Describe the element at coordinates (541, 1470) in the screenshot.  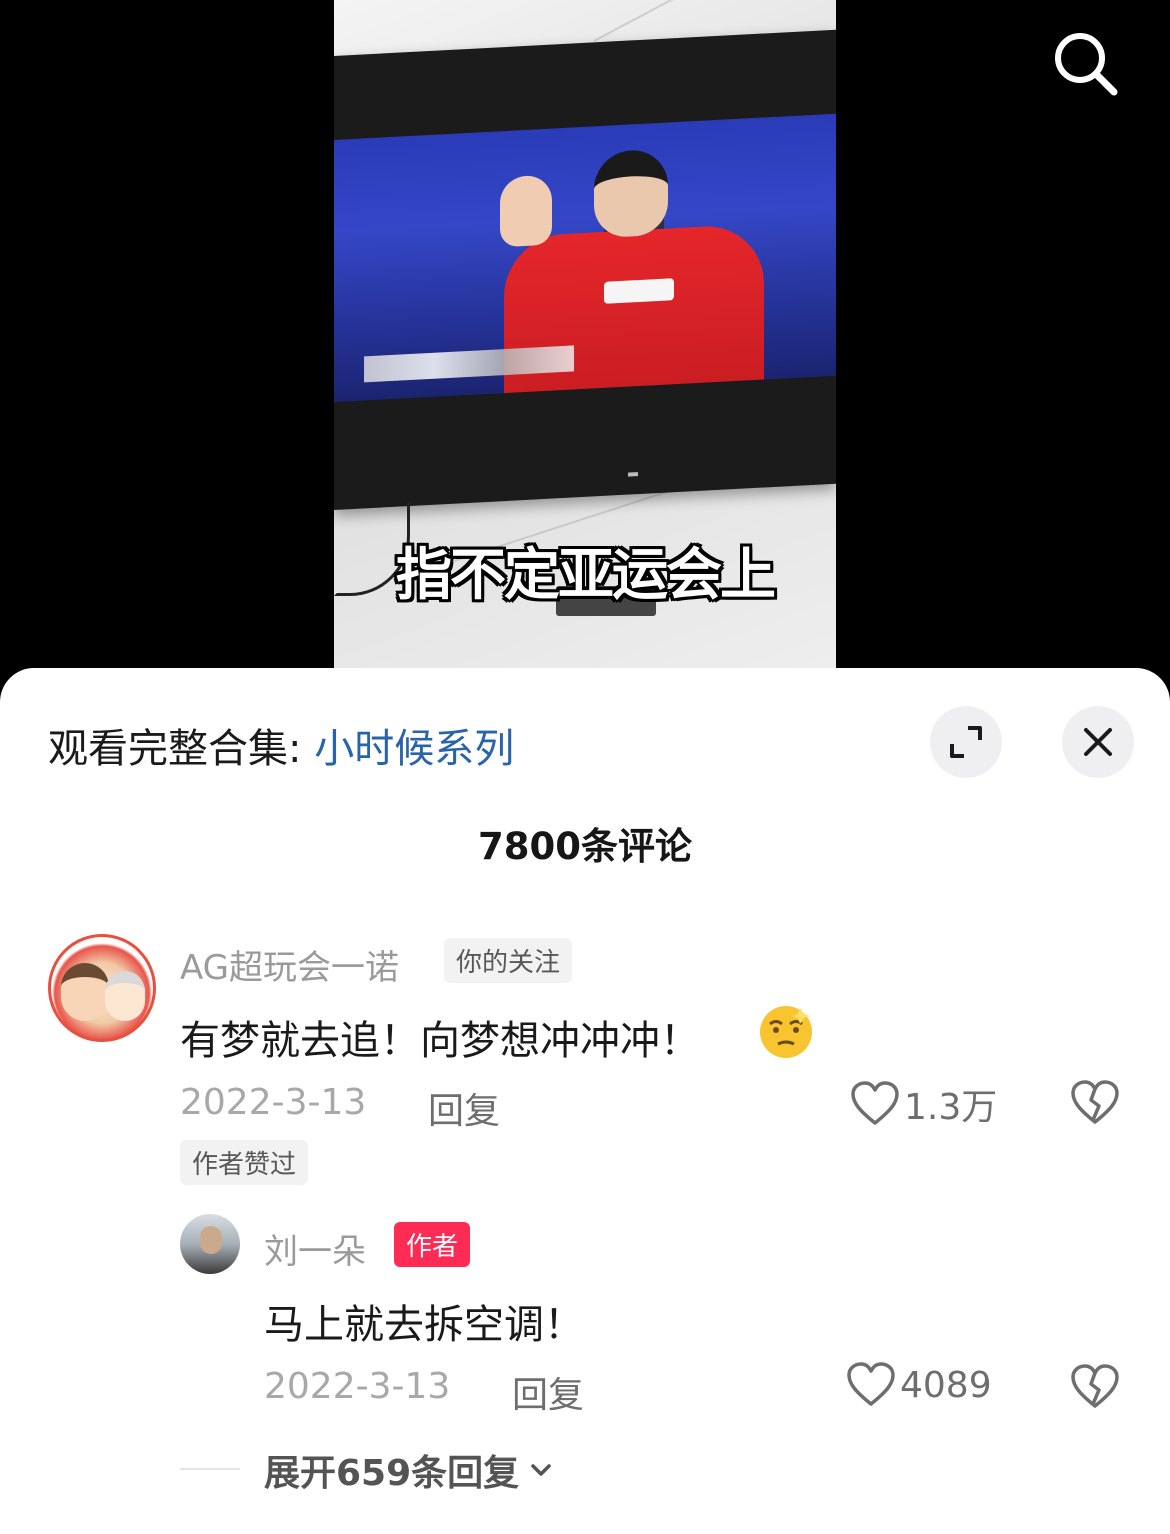
I see `chevron-down-icon` at that location.